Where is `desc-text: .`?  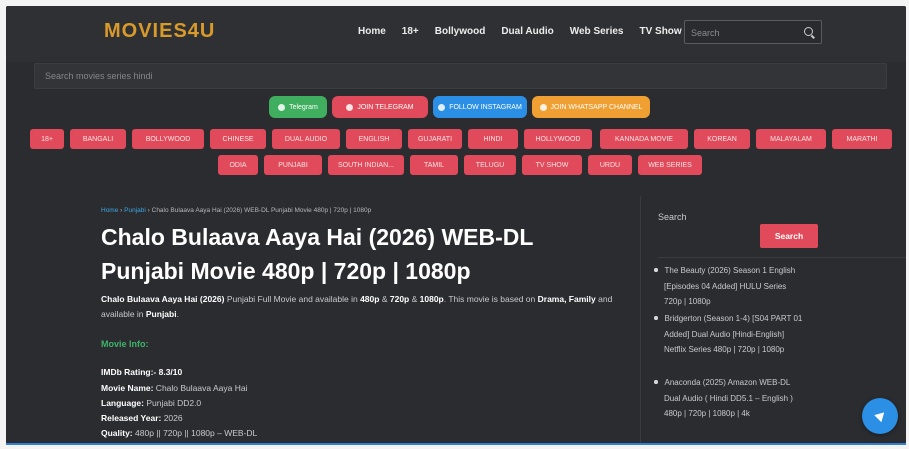
desc-text: . is located at coordinates (177, 314).